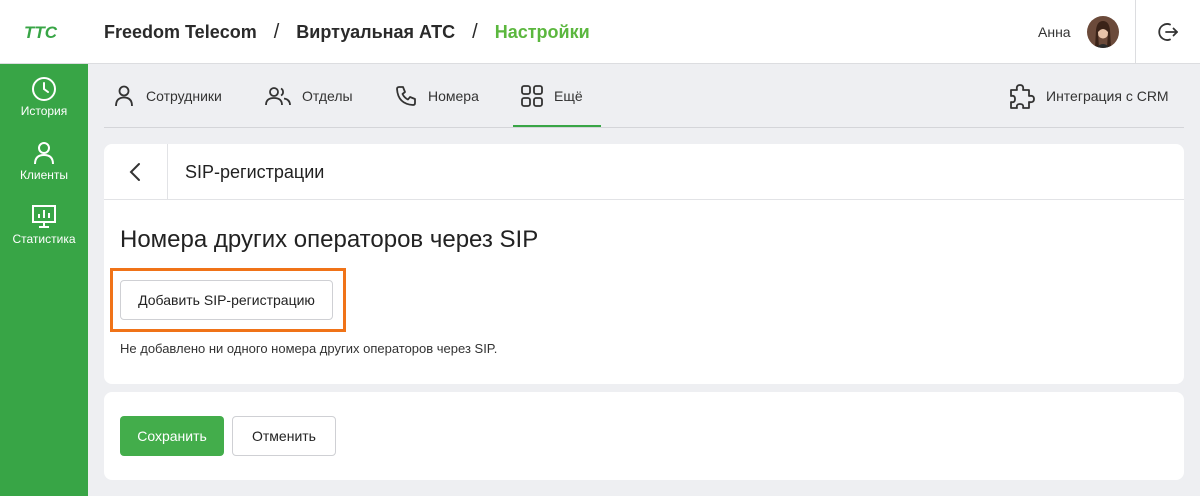  I want to click on card-header: SIP-регистрации, so click(644, 172).